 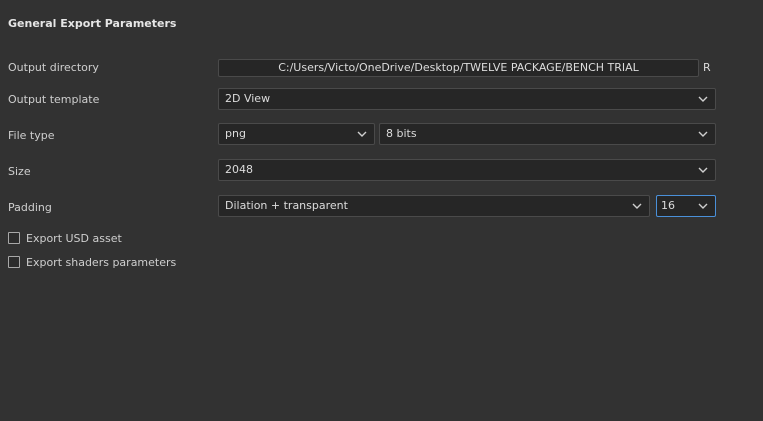 What do you see at coordinates (239, 169) in the screenshot?
I see `size-value: 2048` at bounding box center [239, 169].